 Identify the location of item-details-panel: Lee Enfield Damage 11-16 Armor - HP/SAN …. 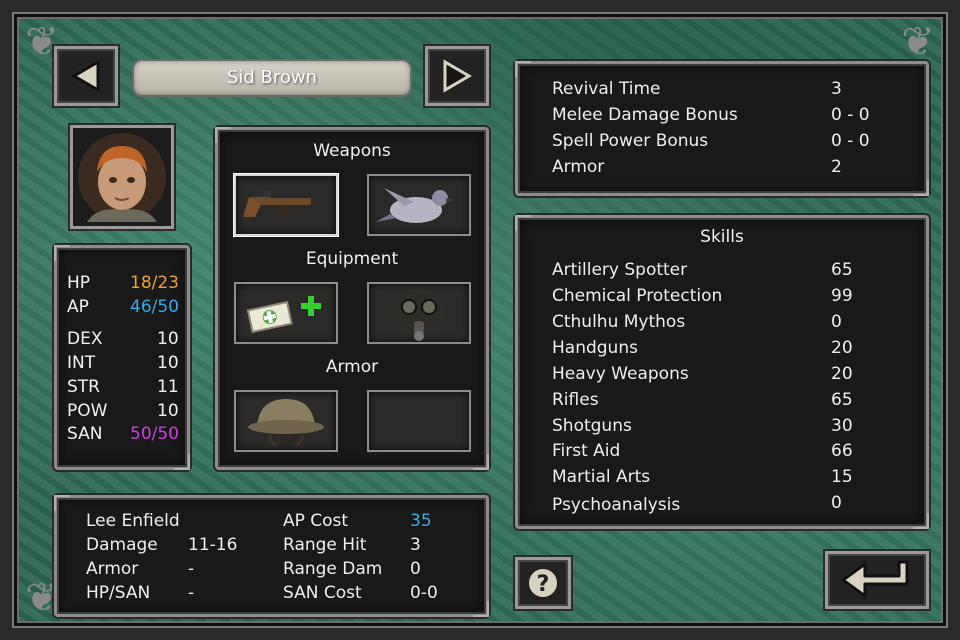
(271, 556).